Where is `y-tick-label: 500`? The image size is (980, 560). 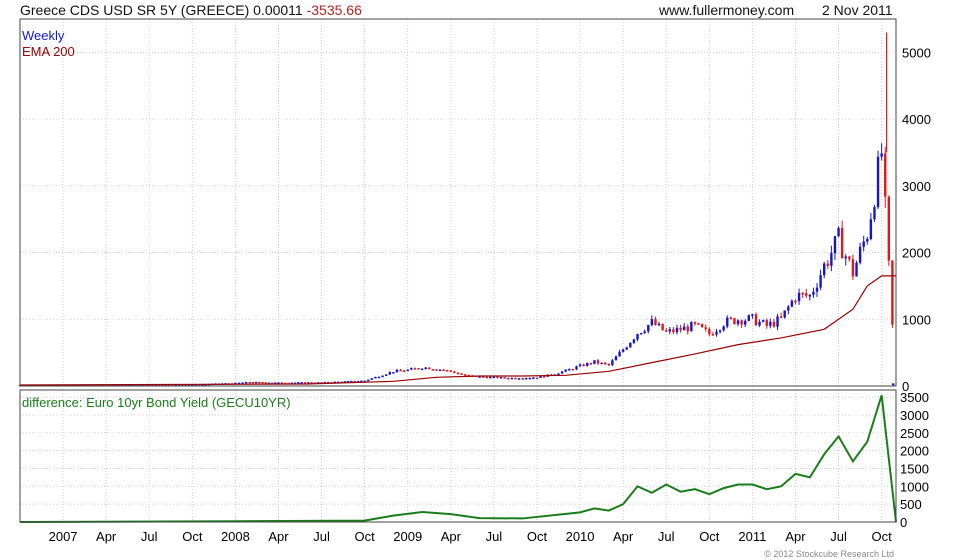 y-tick-label: 500 is located at coordinates (911, 504).